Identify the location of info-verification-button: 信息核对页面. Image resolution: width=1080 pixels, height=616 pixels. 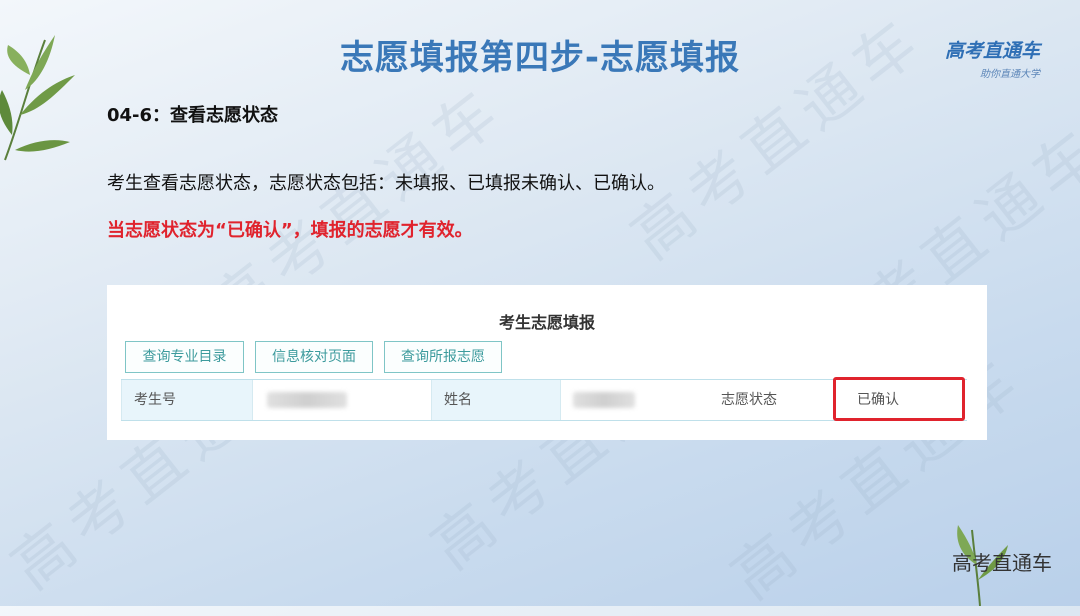
(314, 357).